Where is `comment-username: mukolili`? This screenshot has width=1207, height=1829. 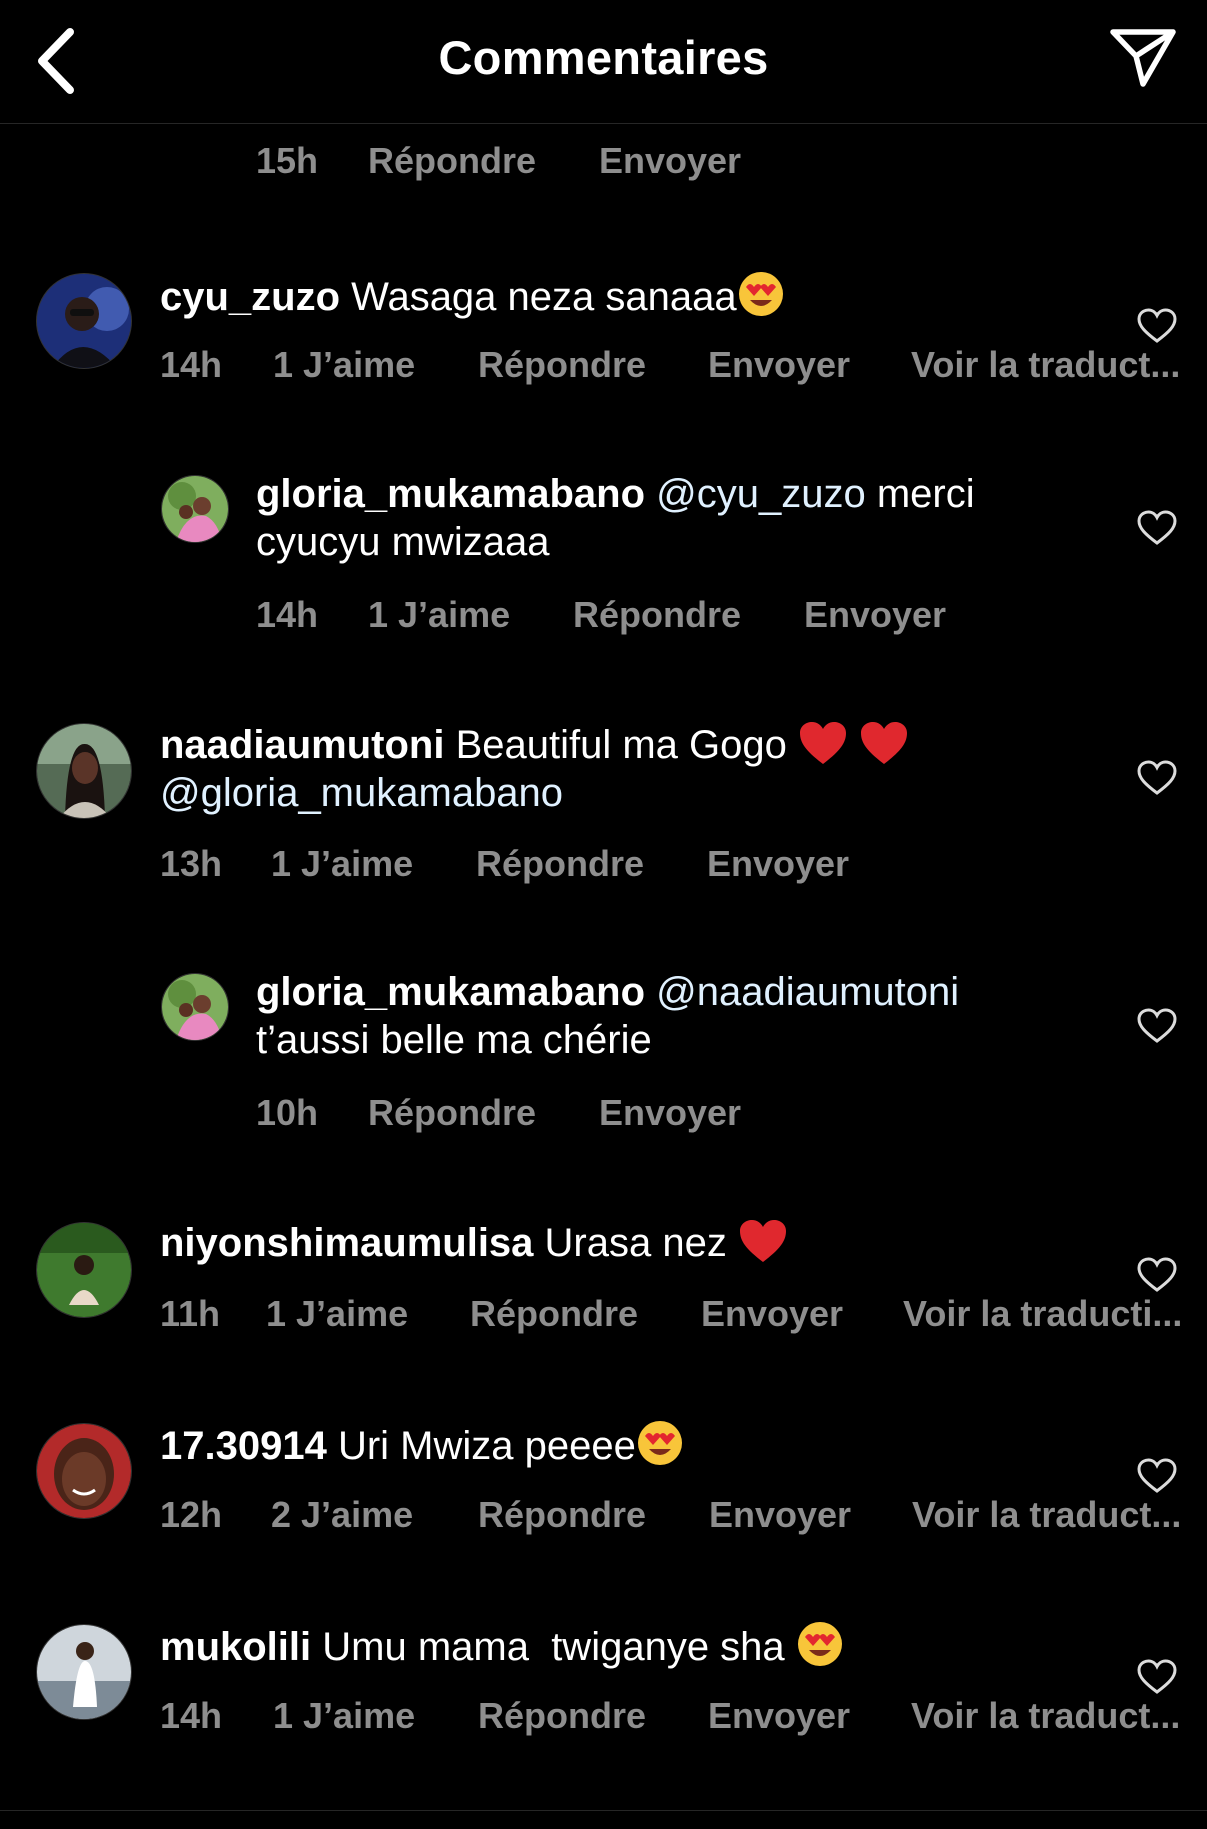
comment-username: mukolili is located at coordinates (235, 1647).